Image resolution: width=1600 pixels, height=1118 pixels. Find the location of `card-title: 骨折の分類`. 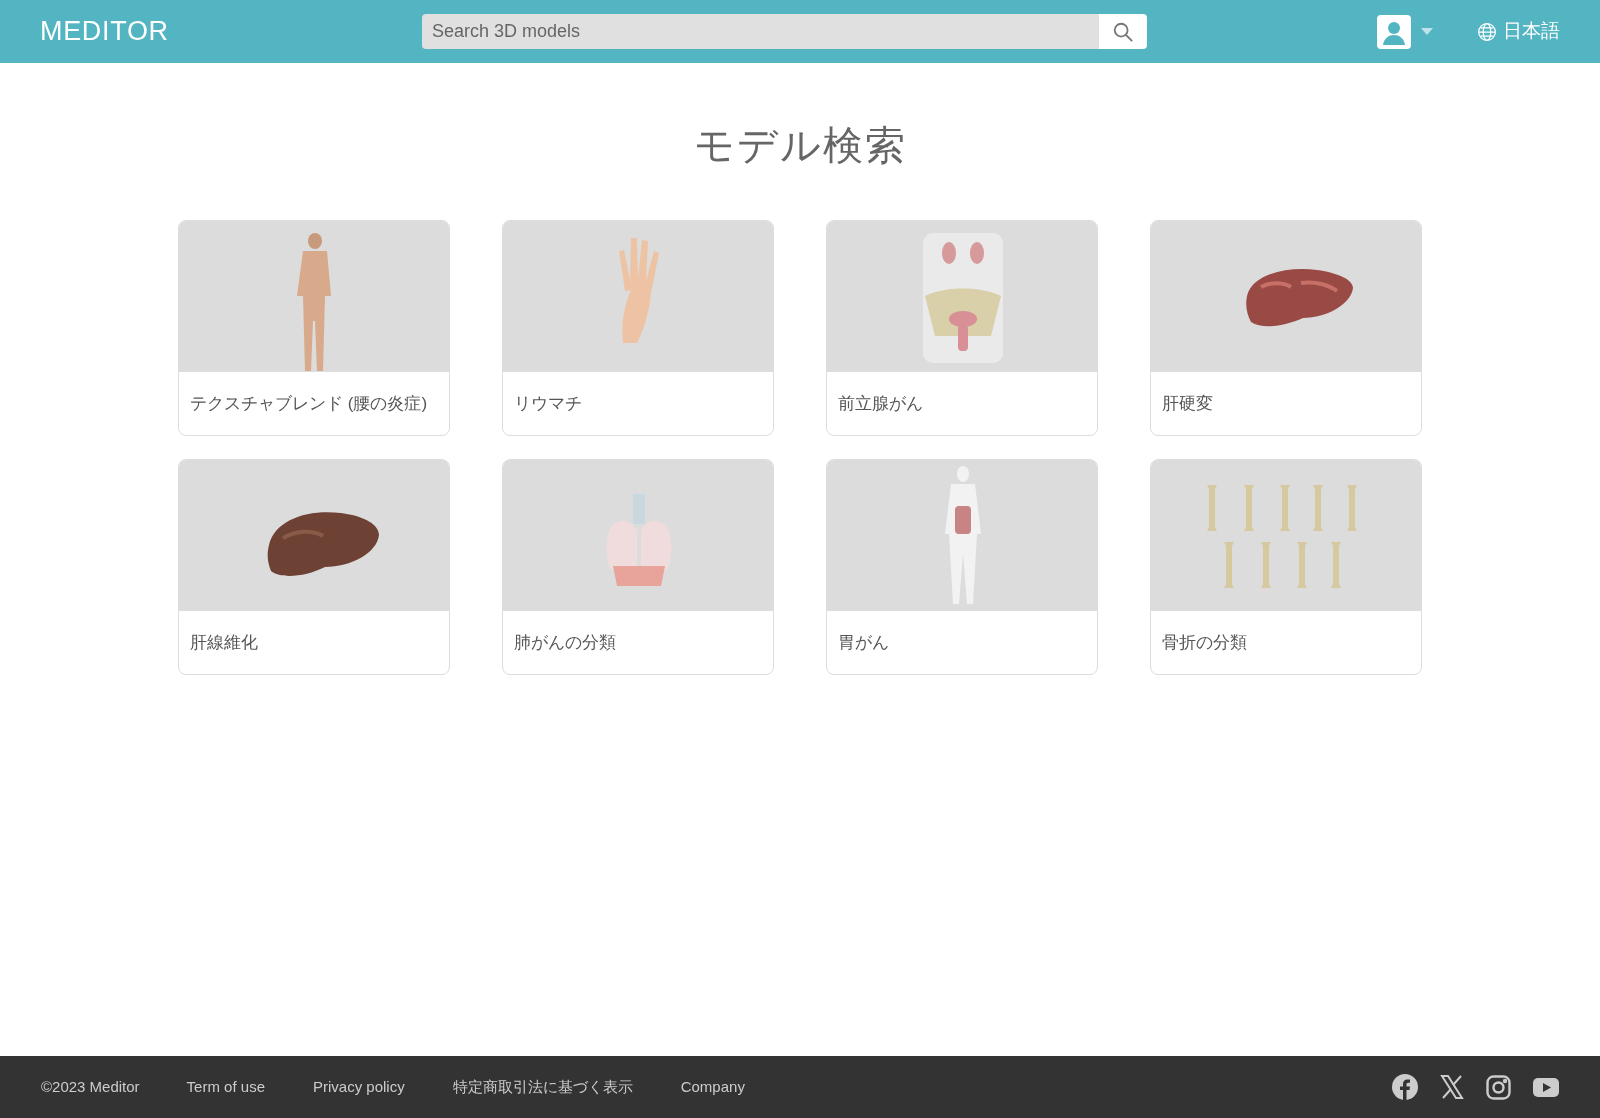

card-title: 骨折の分類 is located at coordinates (1204, 643).